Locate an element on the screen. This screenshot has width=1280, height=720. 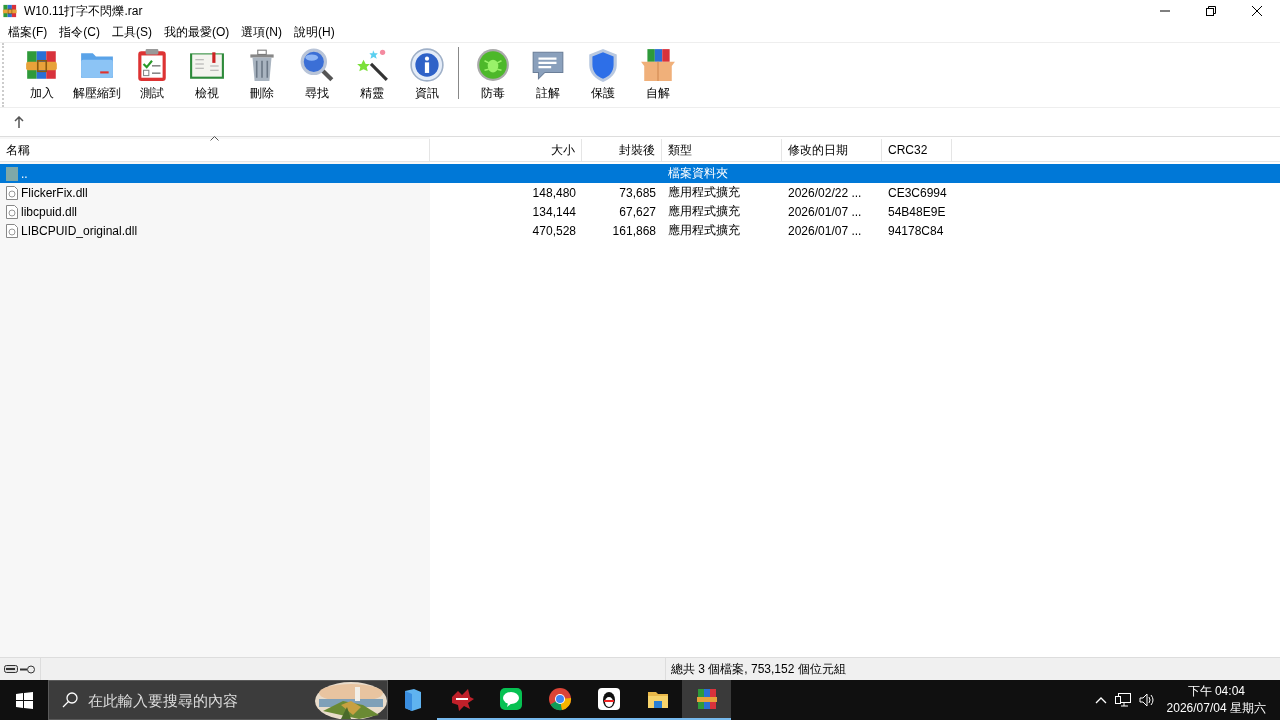
bug-icon is located at coordinates (492, 65).